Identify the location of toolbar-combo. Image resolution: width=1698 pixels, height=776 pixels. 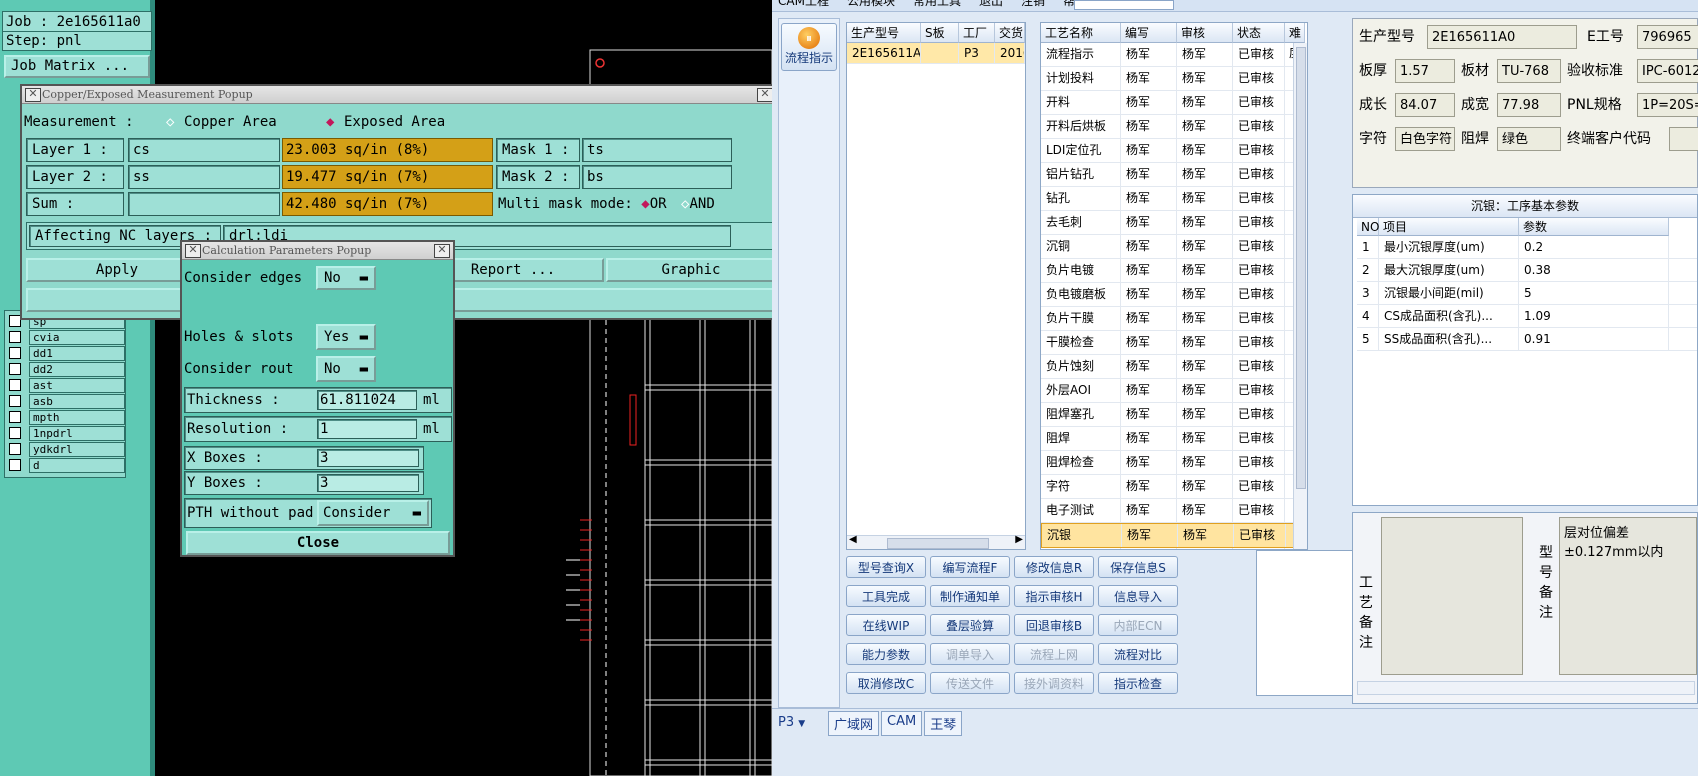
(1124, 5).